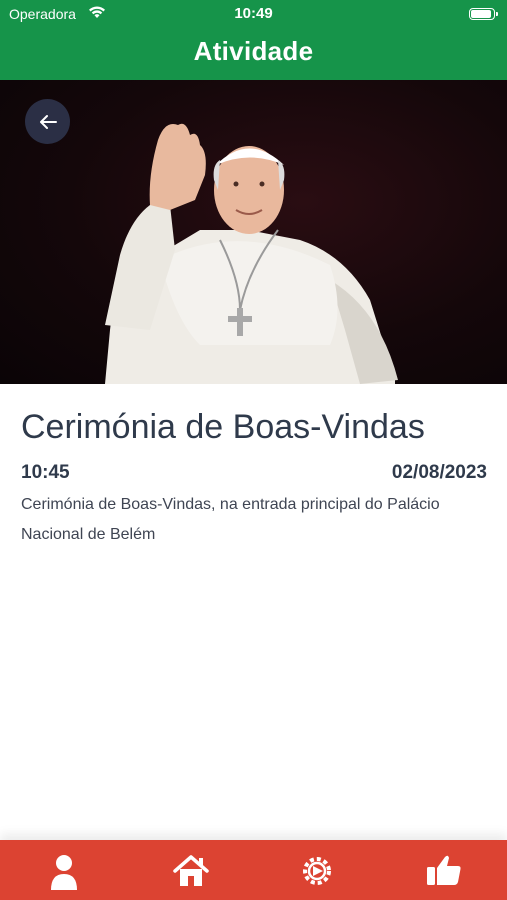  What do you see at coordinates (253, 51) in the screenshot?
I see `page-title: Atividade` at bounding box center [253, 51].